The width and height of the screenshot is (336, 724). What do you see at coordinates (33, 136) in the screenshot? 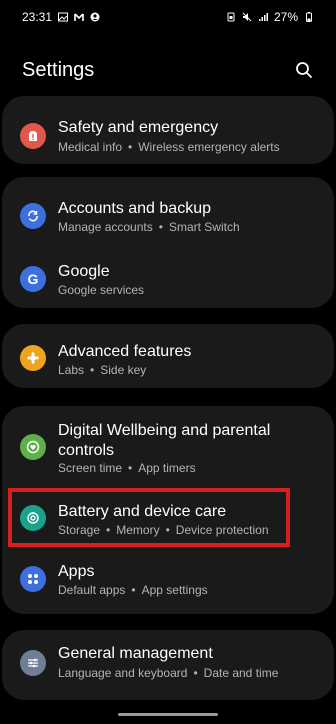
I see `safety-icon` at bounding box center [33, 136].